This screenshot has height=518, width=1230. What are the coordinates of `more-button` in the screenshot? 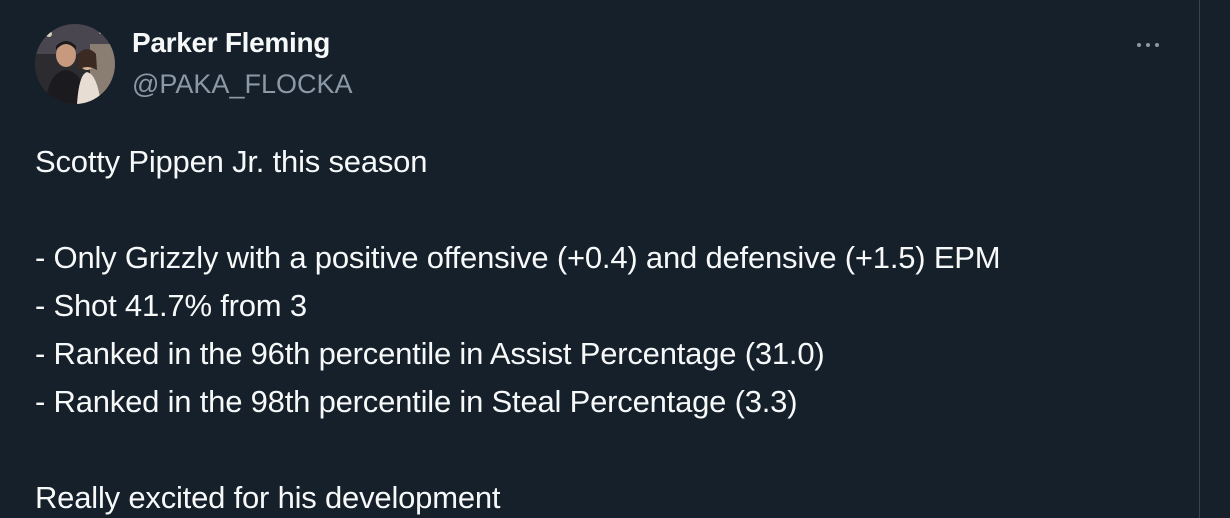 It's located at (1148, 45).